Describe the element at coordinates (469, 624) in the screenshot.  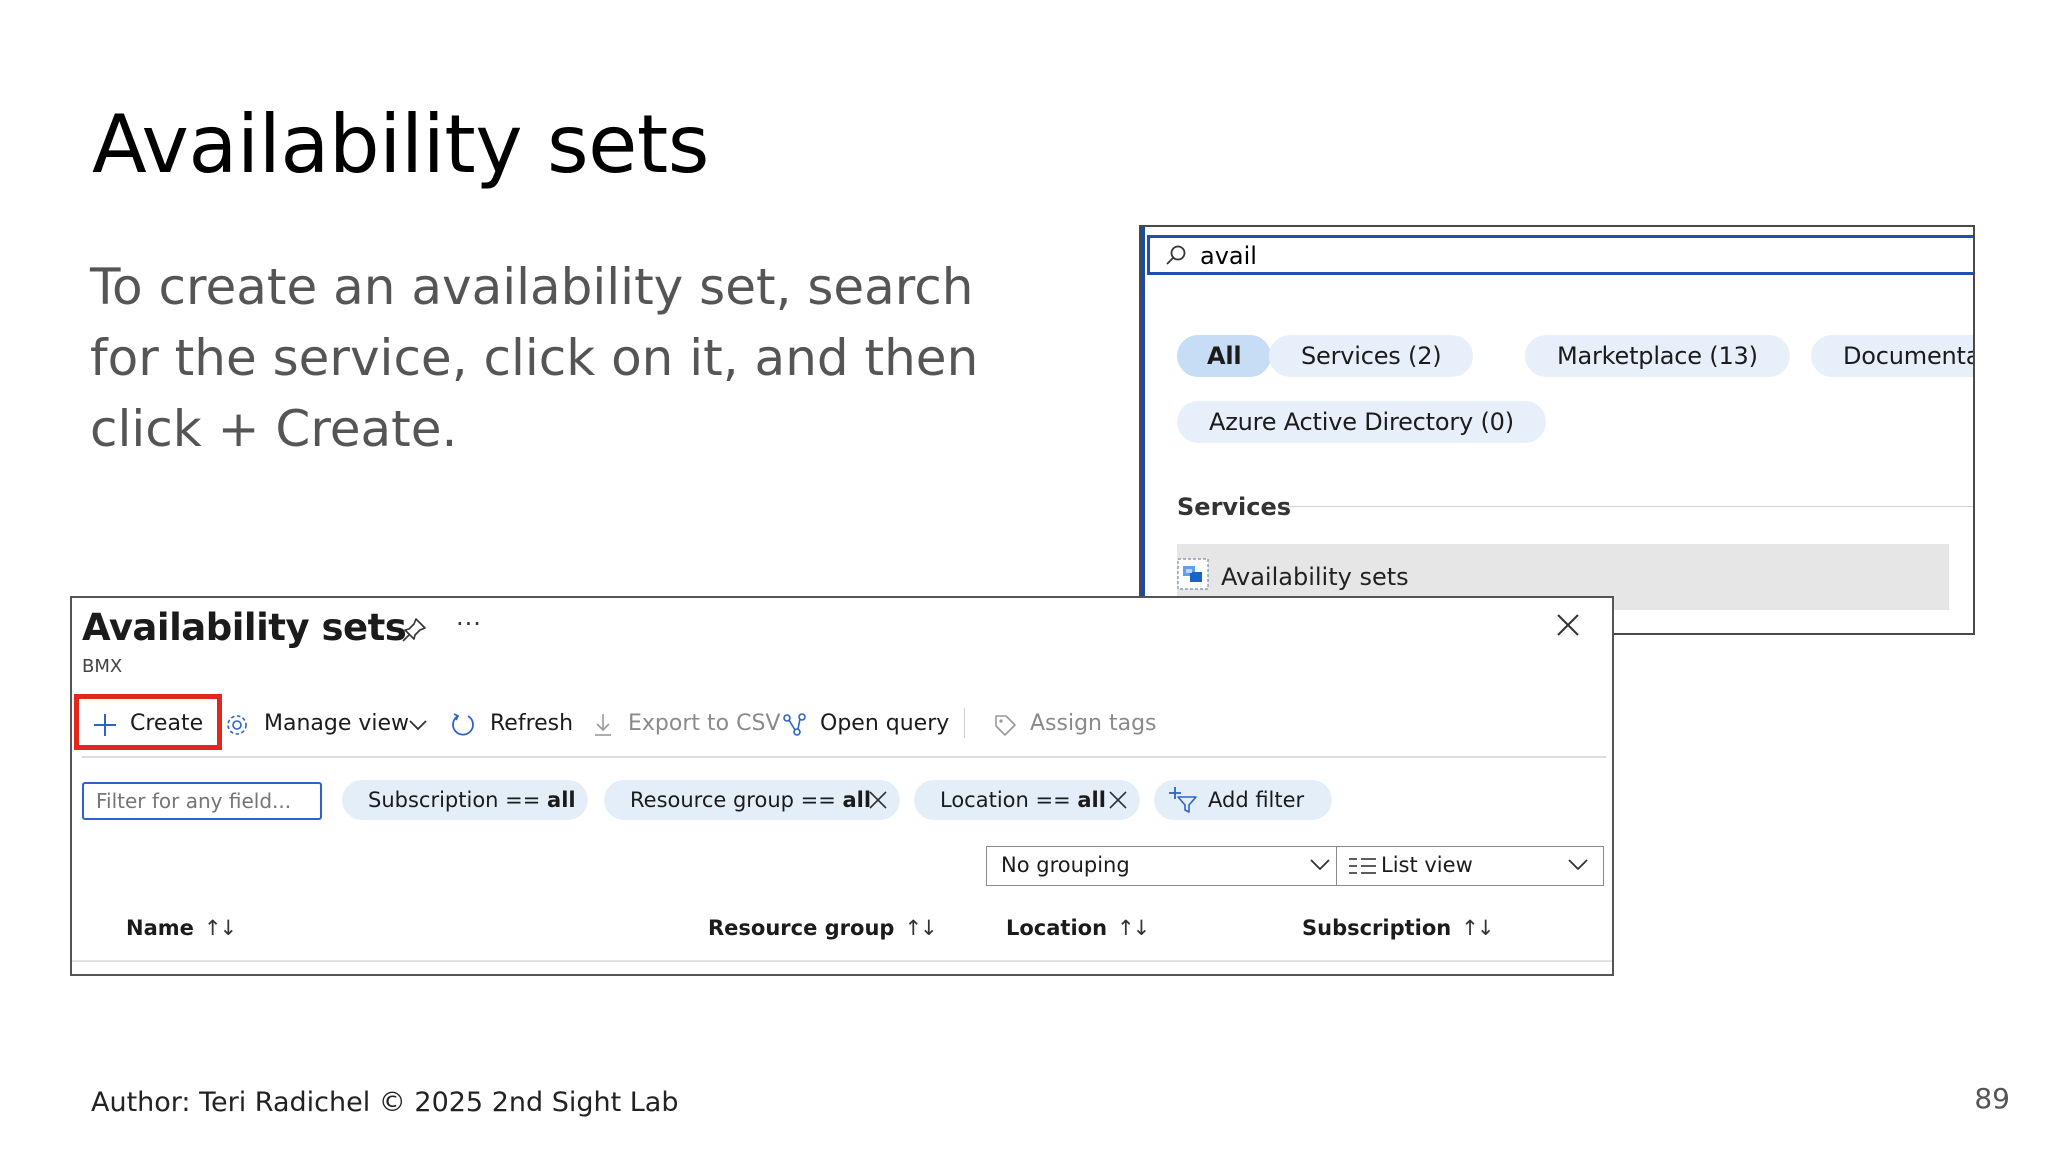
I see `more-options-icon: ···` at that location.